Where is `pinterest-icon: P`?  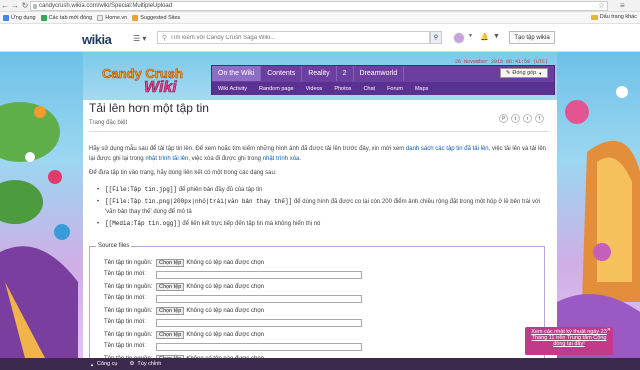
pinterest-icon: P is located at coordinates (503, 118).